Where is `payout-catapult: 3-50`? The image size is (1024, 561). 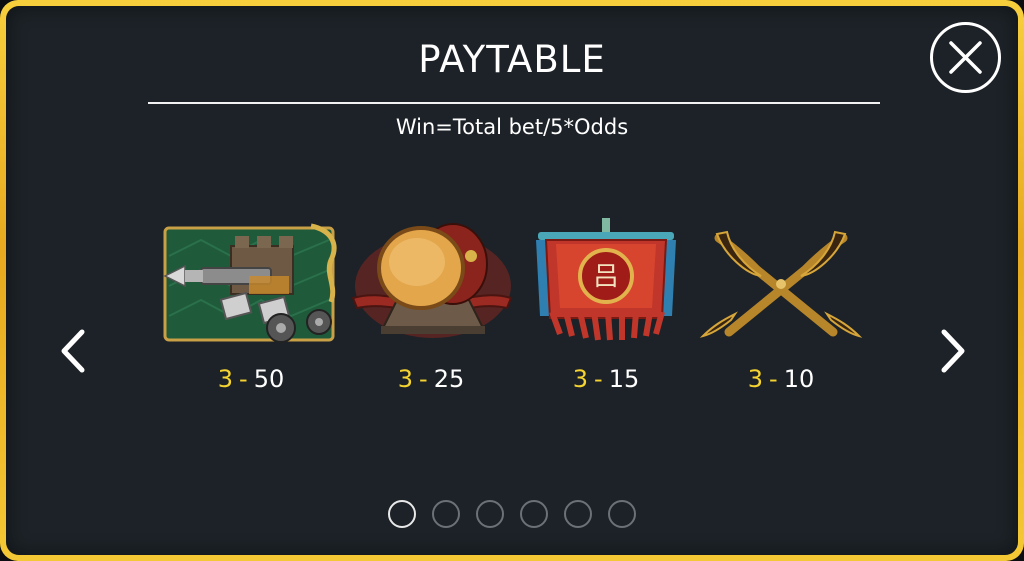
payout-catapult: 3-50 is located at coordinates (251, 379).